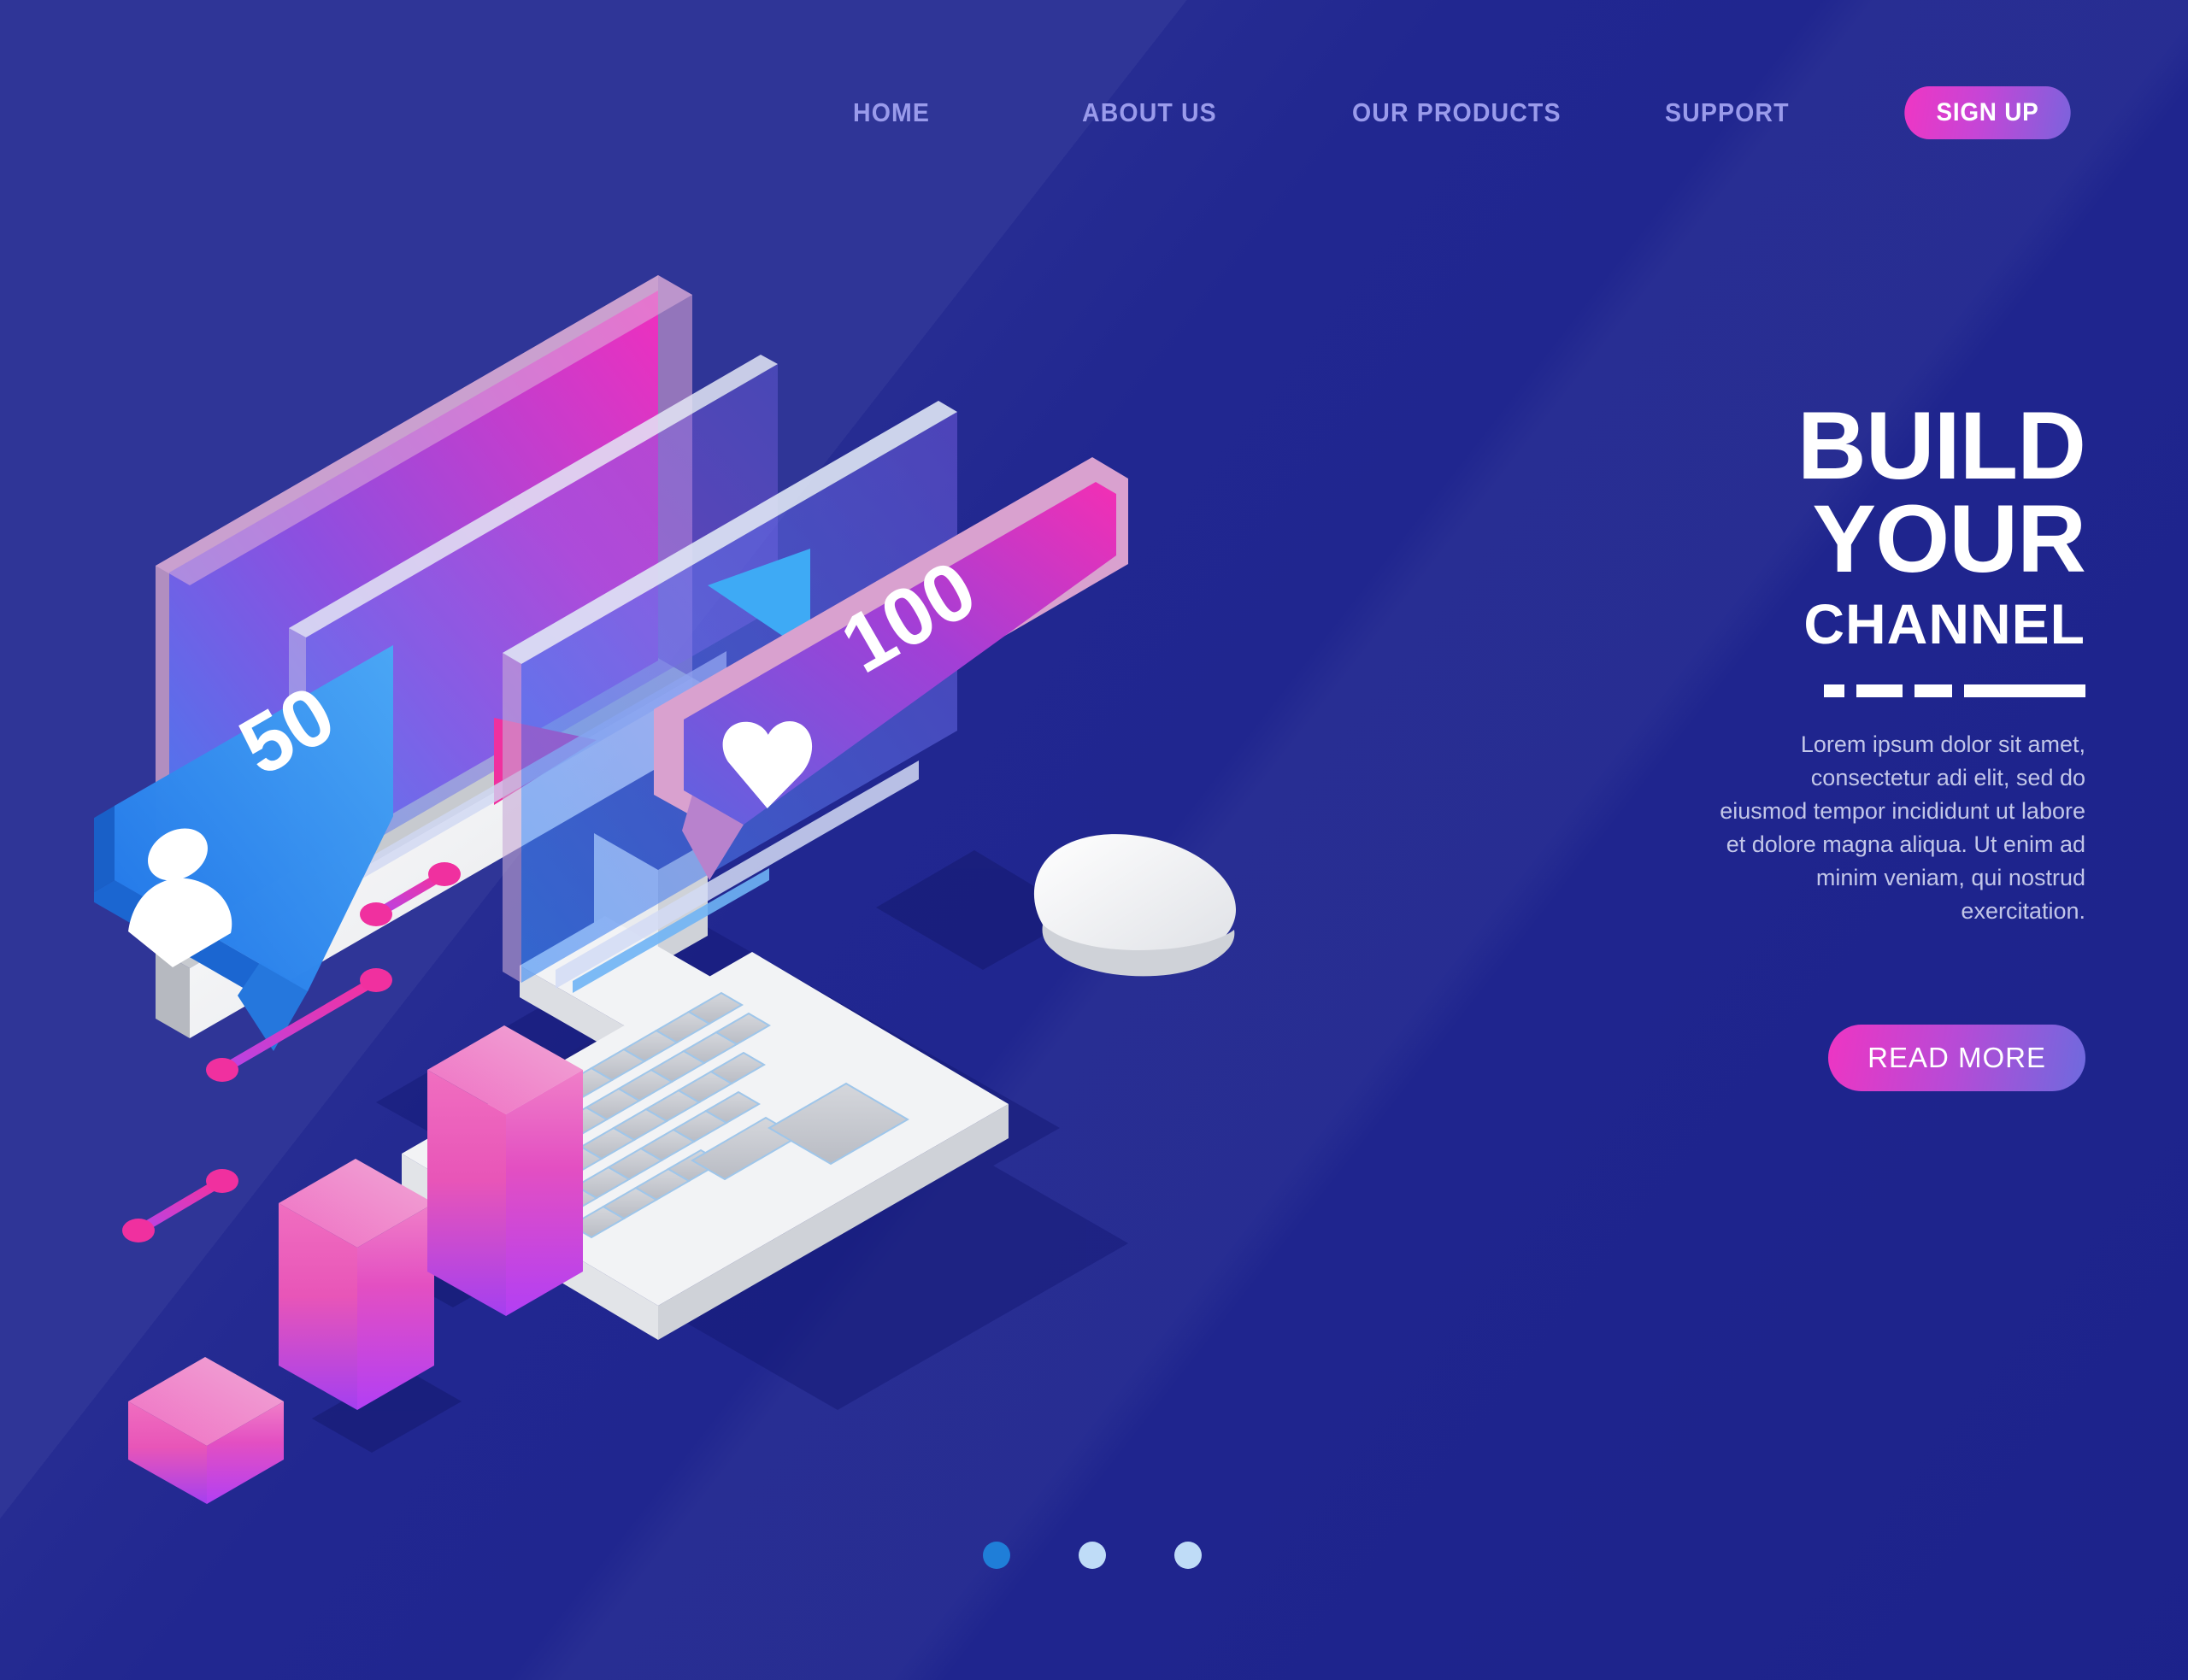 Image resolution: width=2188 pixels, height=1680 pixels. I want to click on read-more-button: READ MORE, so click(1957, 1057).